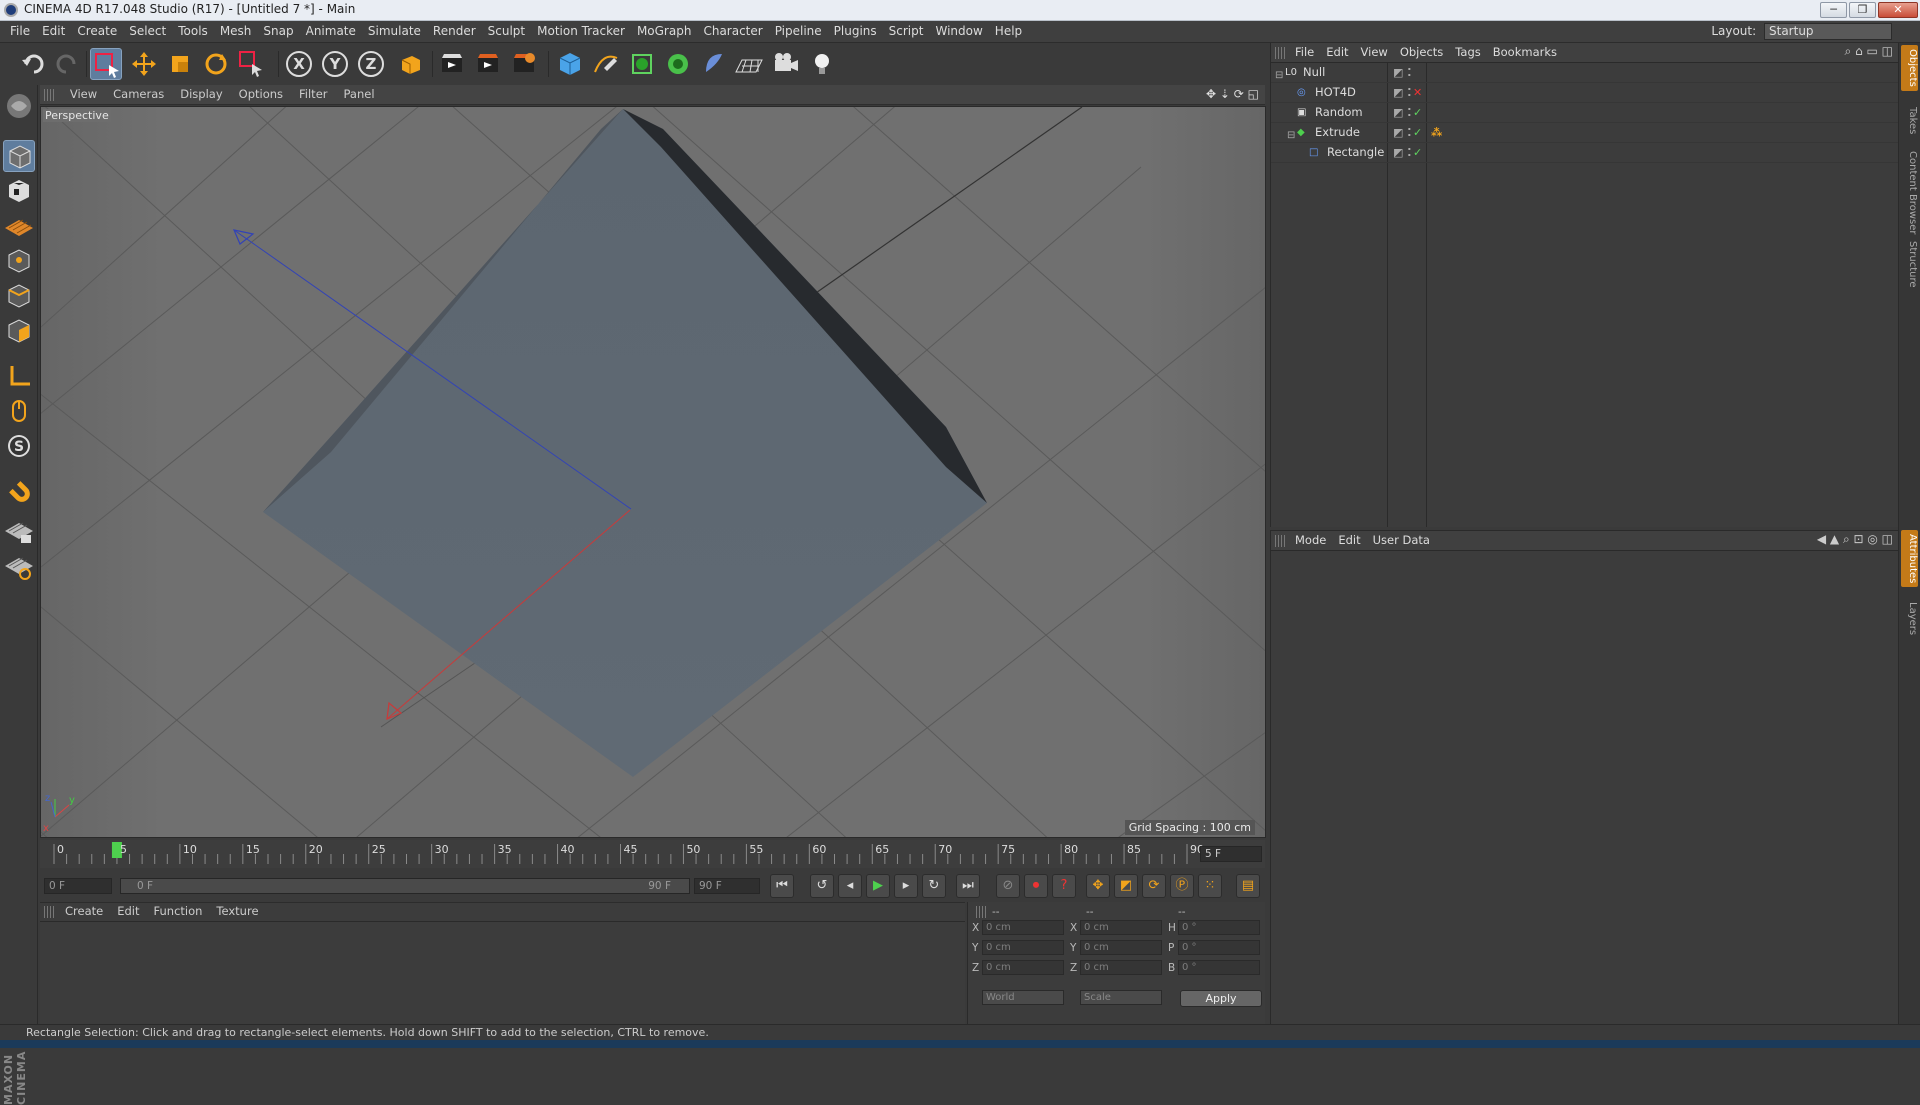 This screenshot has width=1920, height=1105. What do you see at coordinates (1121, 997) in the screenshot?
I see `size-mode-dropdown: Scale` at bounding box center [1121, 997].